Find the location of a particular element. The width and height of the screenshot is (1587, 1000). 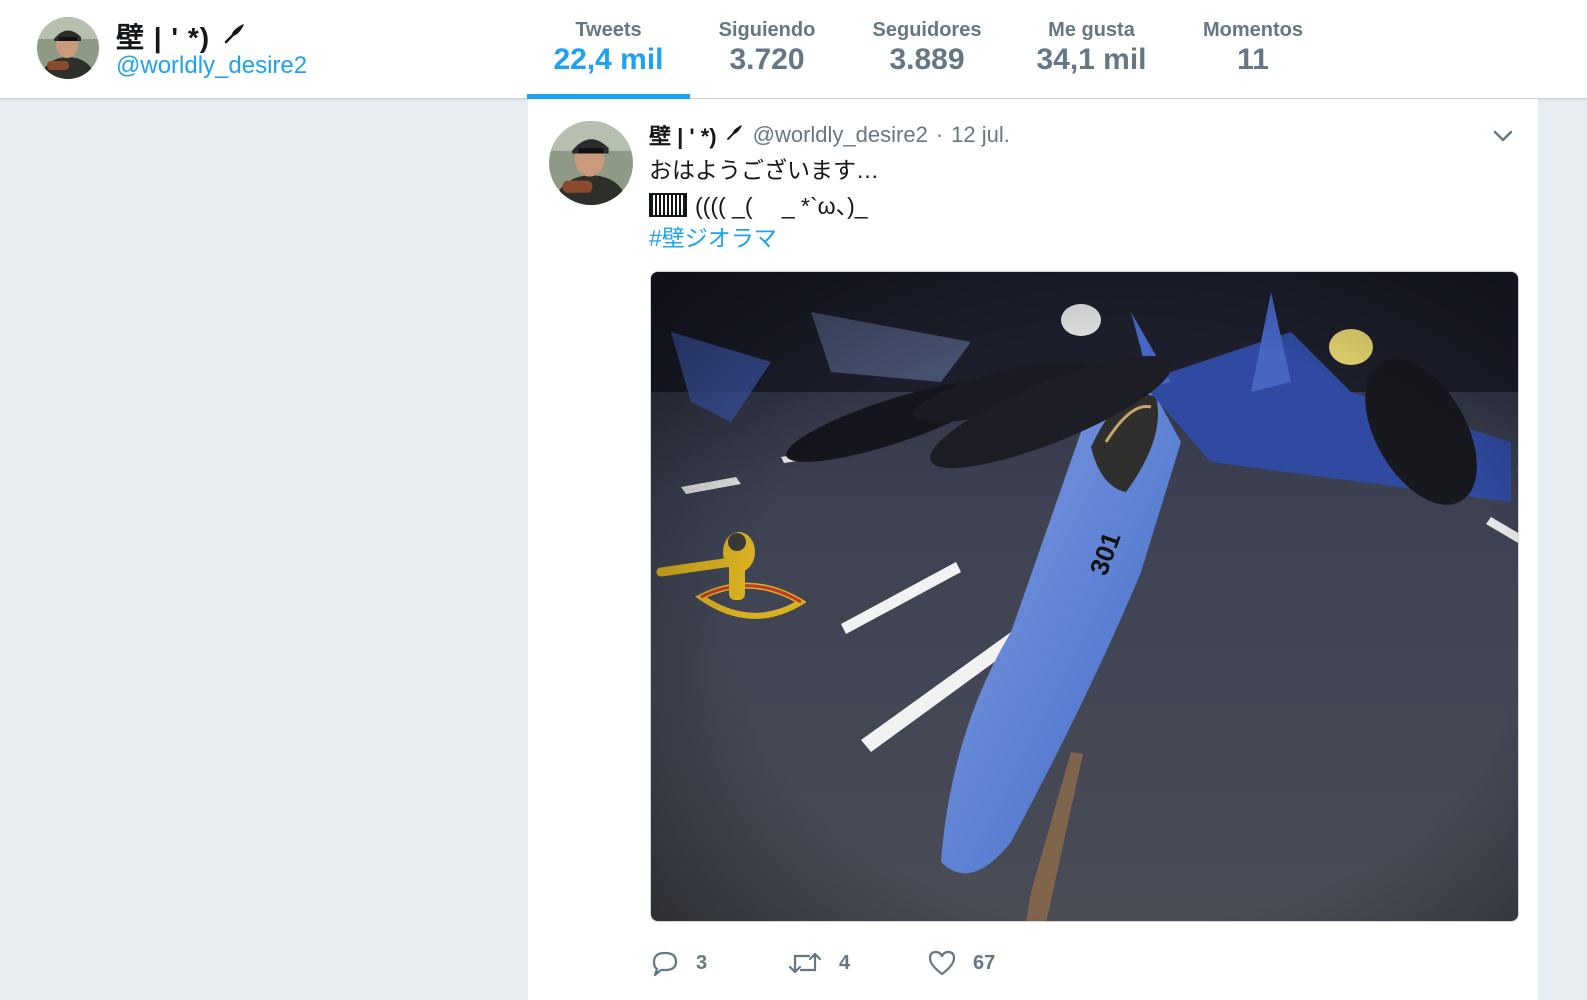

stat-likes: Me gusta 34,1 mil is located at coordinates (1091, 49).